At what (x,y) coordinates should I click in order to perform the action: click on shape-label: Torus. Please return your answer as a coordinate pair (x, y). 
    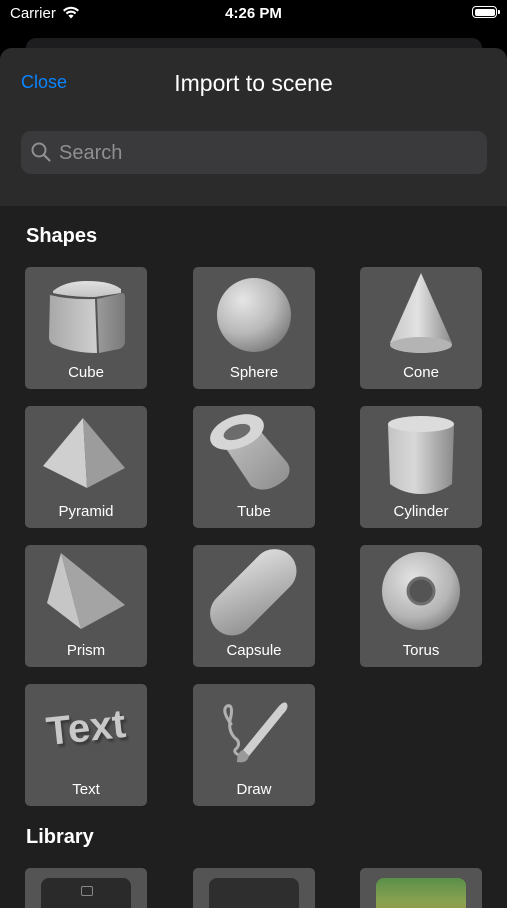
    Looking at the image, I should click on (421, 650).